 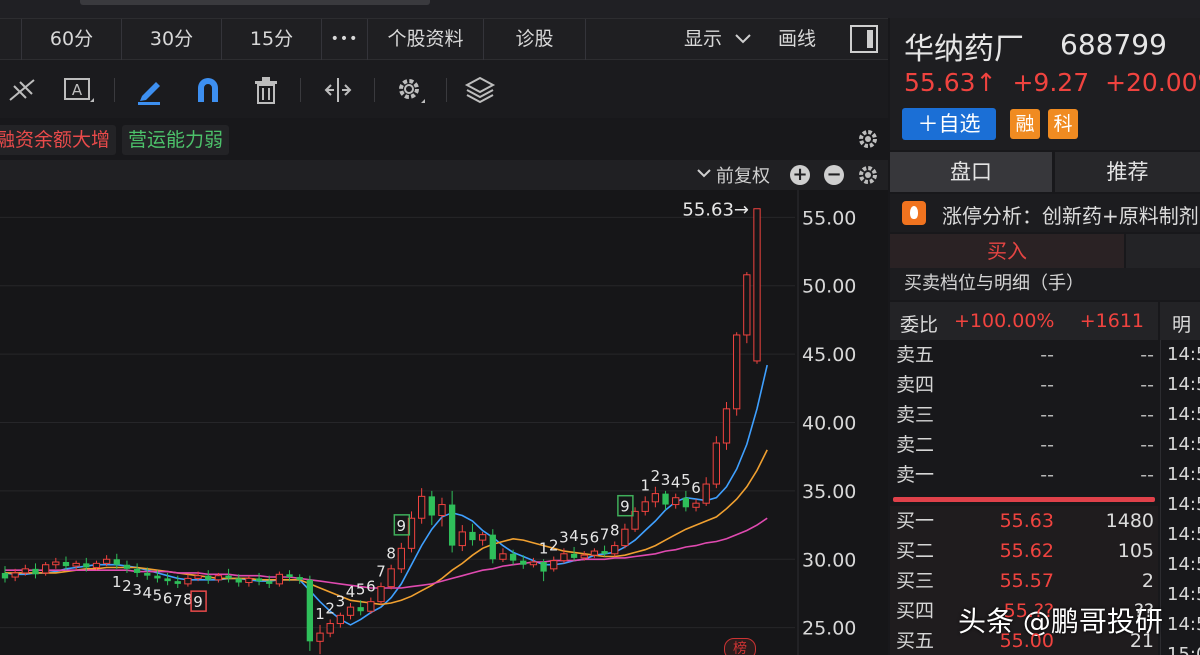 I want to click on zoom-out-icon: −, so click(x=834, y=175).